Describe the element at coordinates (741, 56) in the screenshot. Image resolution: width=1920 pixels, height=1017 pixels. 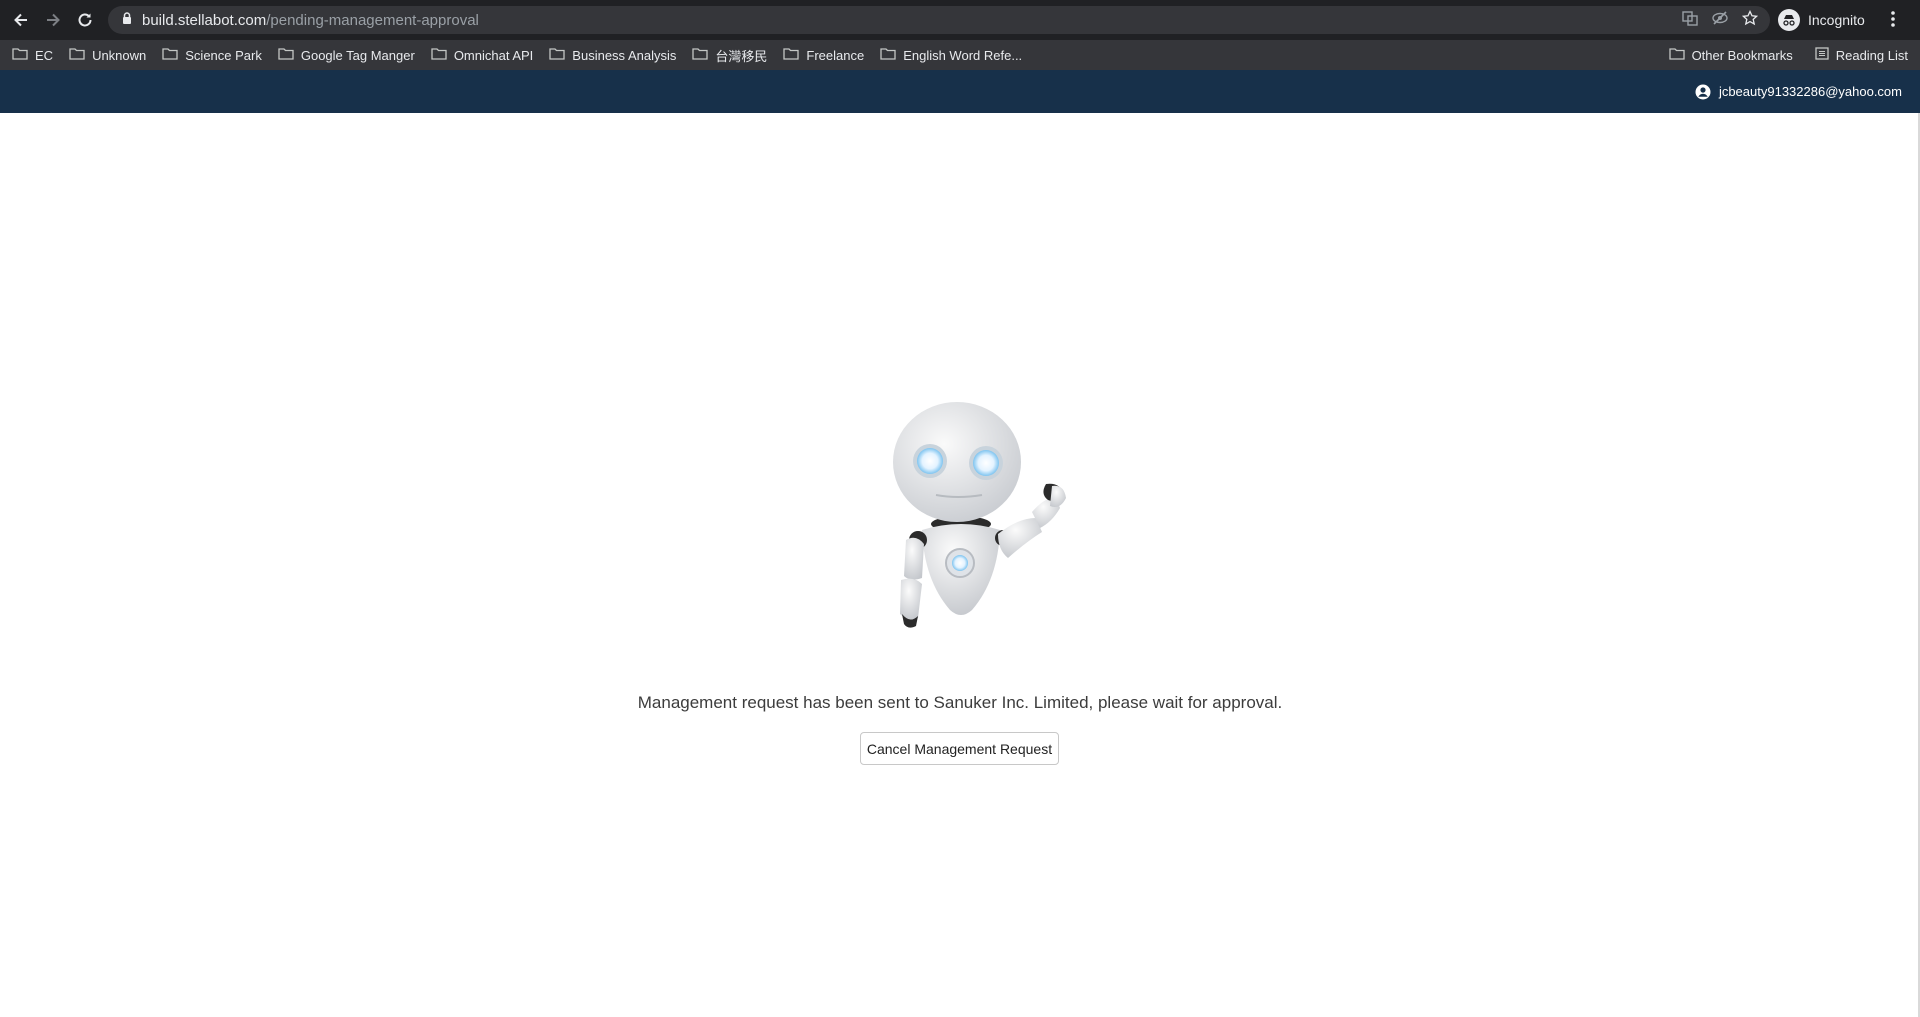
I see `bookmark-label: 台灣移民` at that location.